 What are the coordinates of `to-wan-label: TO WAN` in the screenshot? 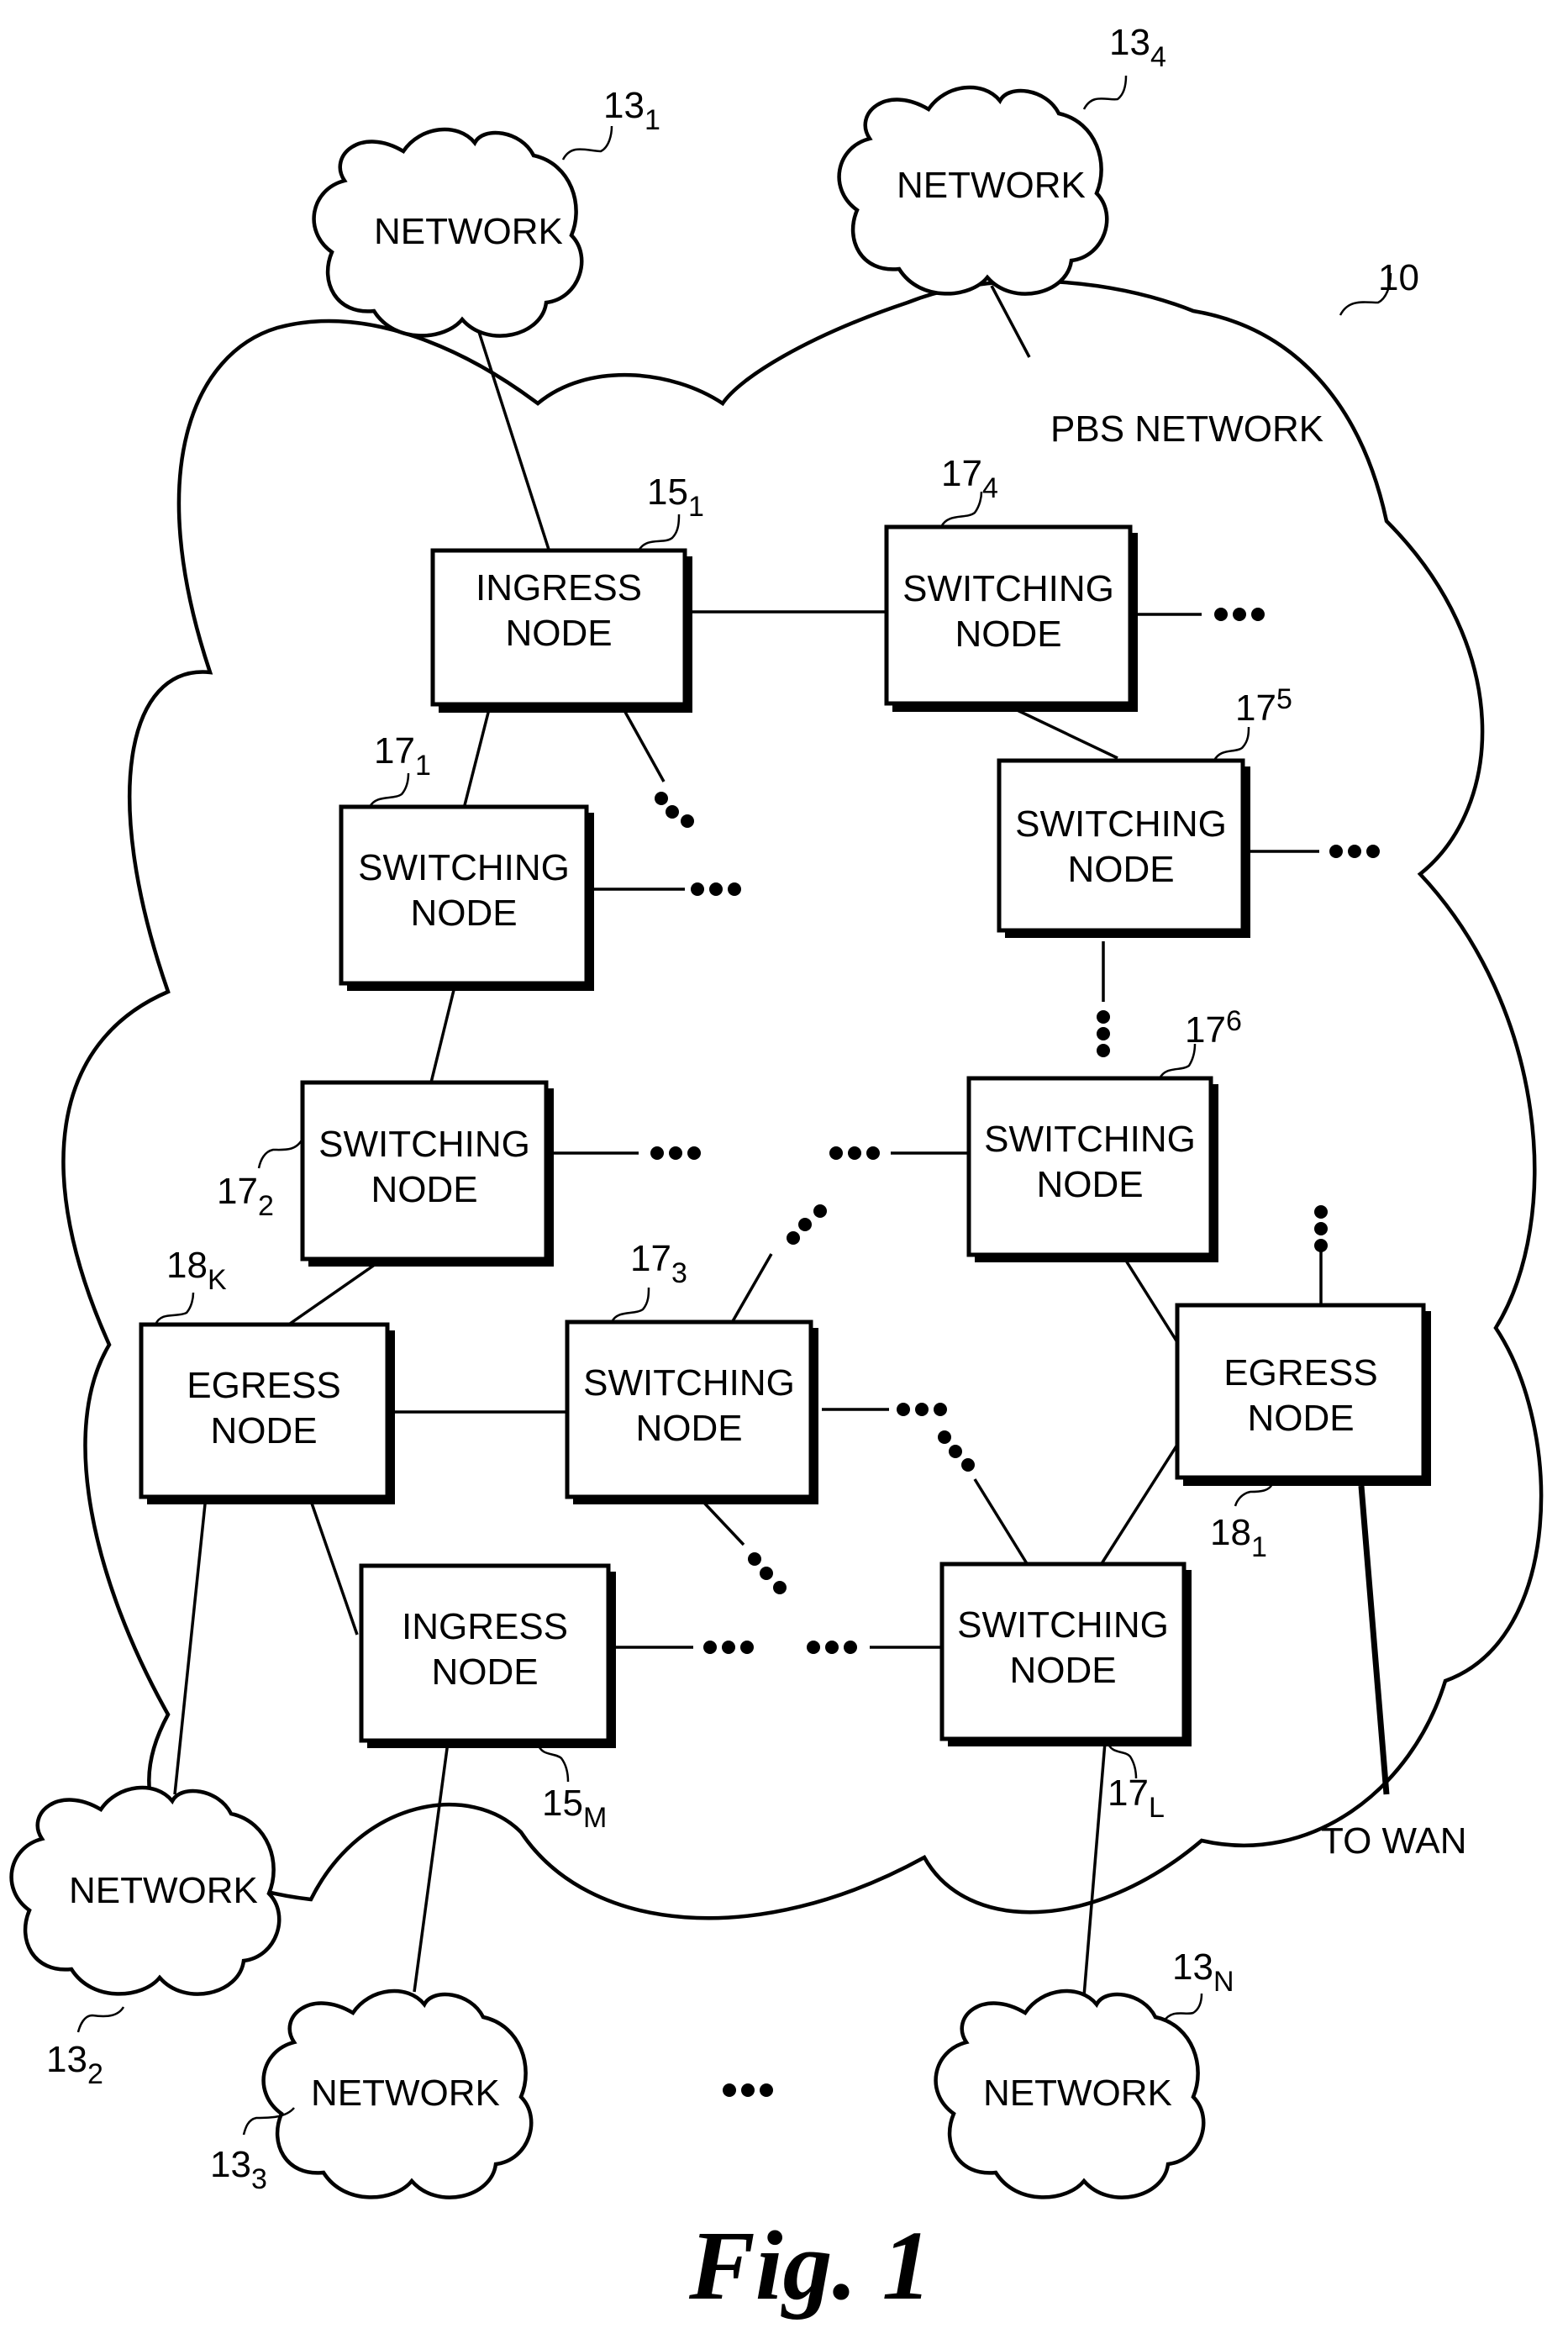 It's located at (1394, 1841).